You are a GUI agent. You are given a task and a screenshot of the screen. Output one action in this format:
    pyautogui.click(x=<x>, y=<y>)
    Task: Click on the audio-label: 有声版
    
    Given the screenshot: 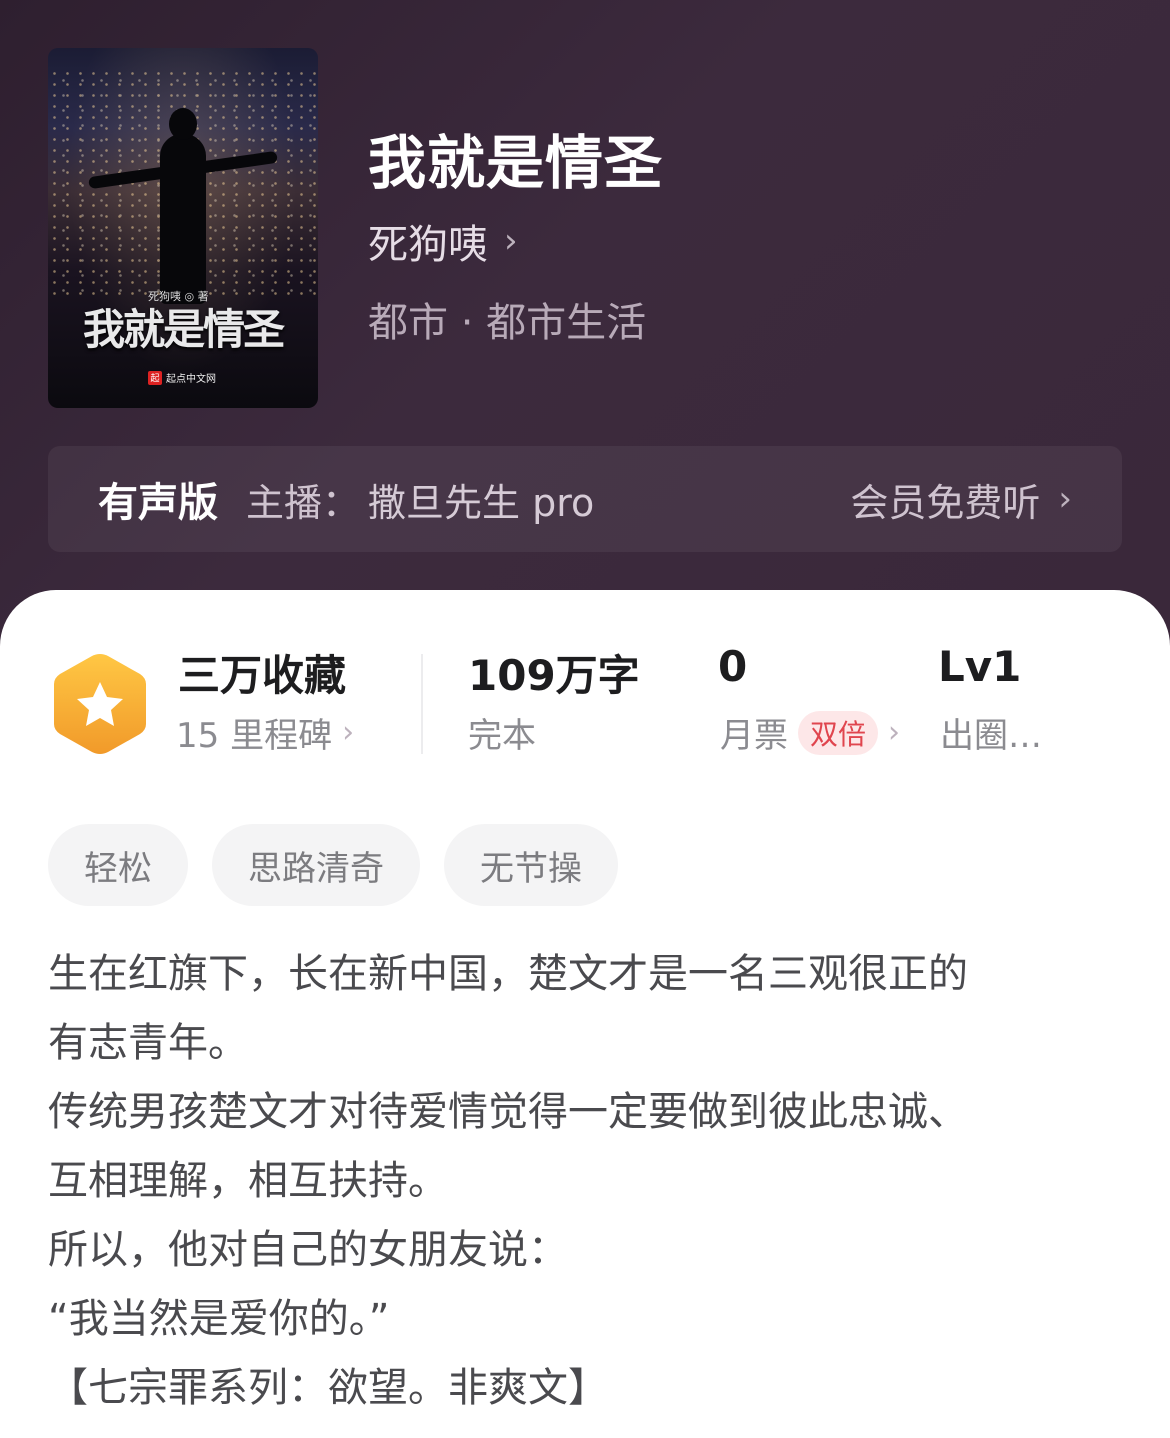 What is the action you would take?
    pyautogui.click(x=158, y=503)
    